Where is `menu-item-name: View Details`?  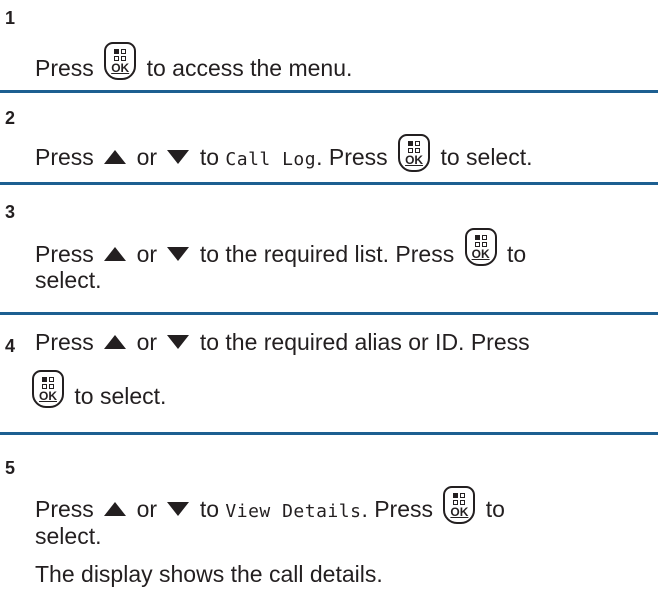 menu-item-name: View Details is located at coordinates (293, 511).